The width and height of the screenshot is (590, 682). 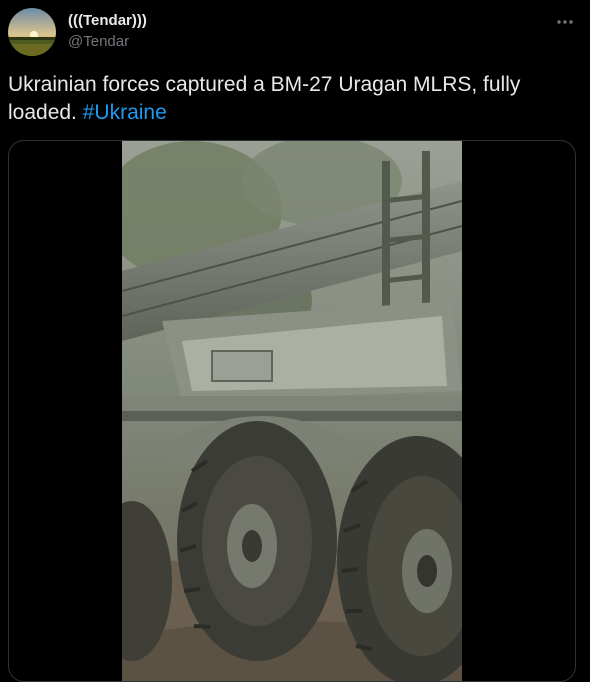 I want to click on more-horizontal-icon, so click(x=565, y=22).